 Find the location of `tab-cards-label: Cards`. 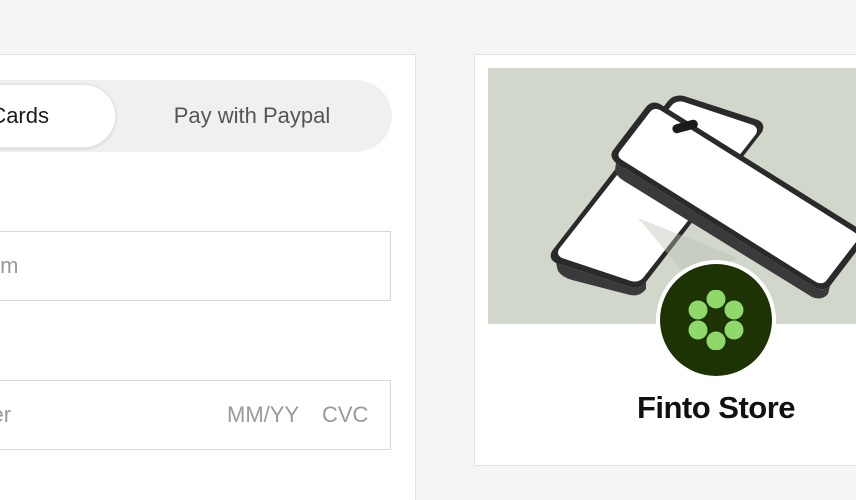

tab-cards-label: Cards is located at coordinates (24, 115).